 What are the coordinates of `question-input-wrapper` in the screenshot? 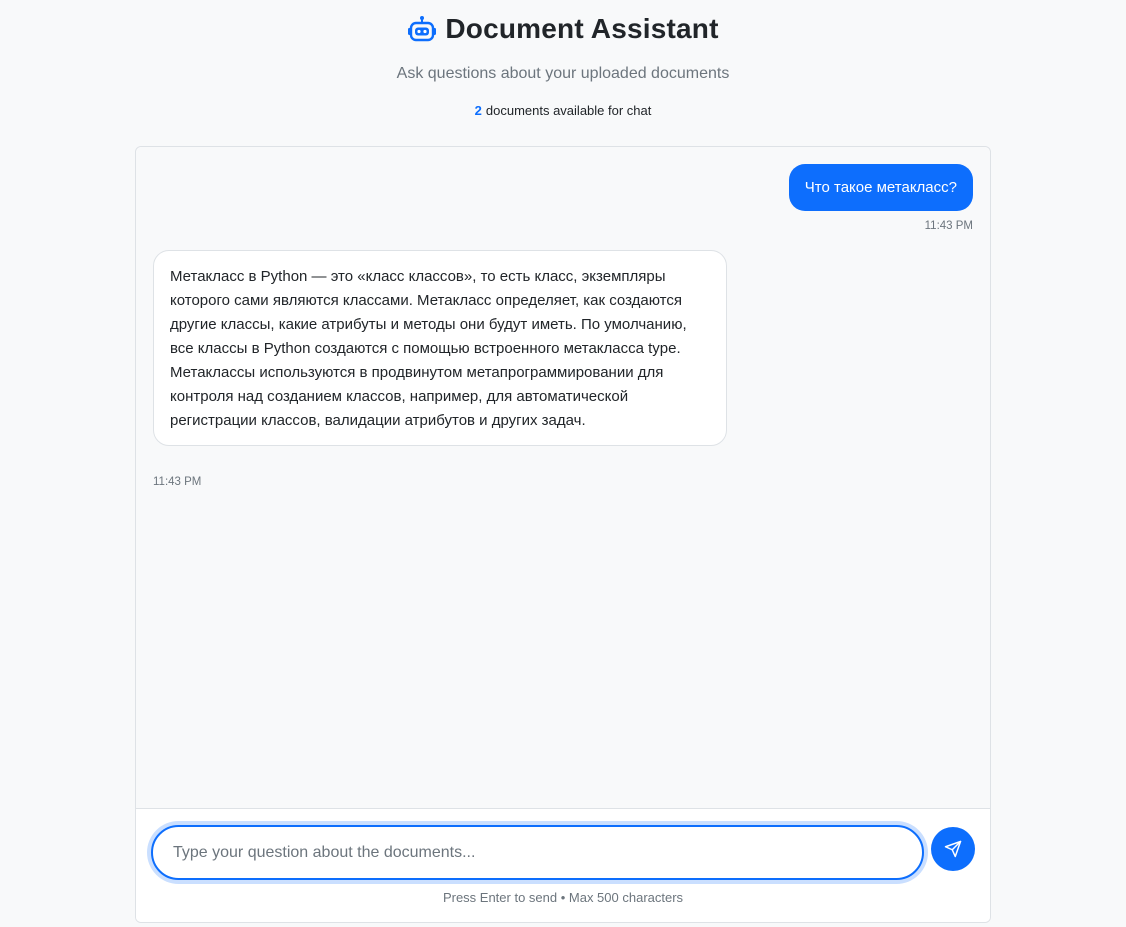 It's located at (537, 852).